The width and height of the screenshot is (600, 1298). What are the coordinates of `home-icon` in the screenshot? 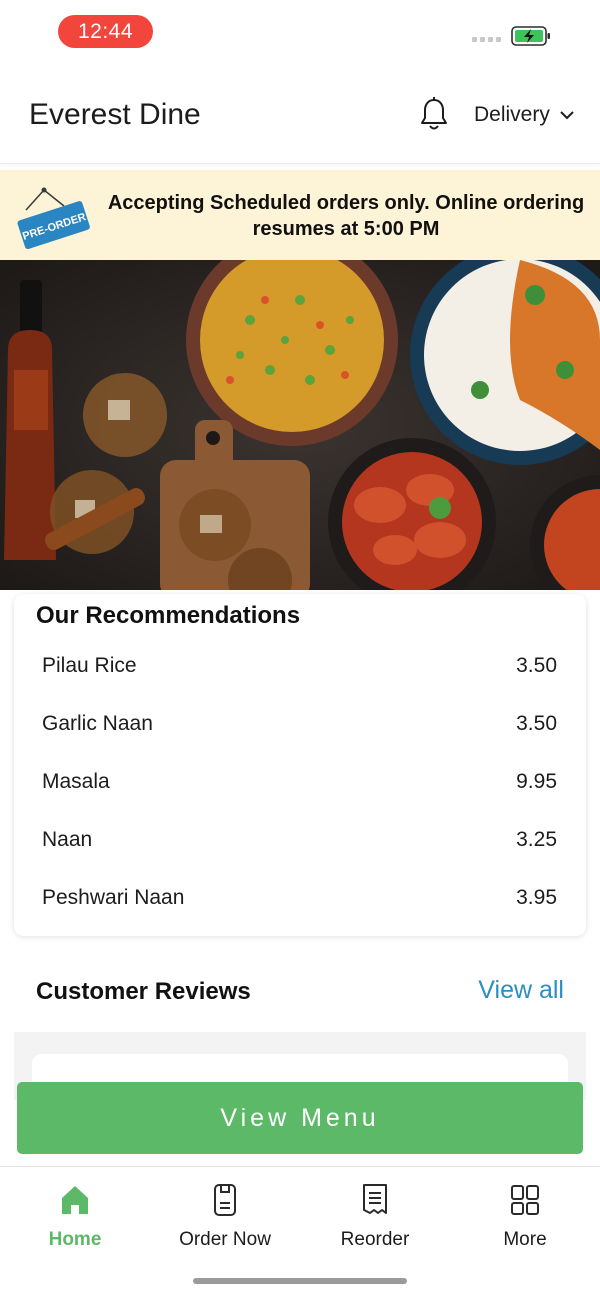 It's located at (75, 1200).